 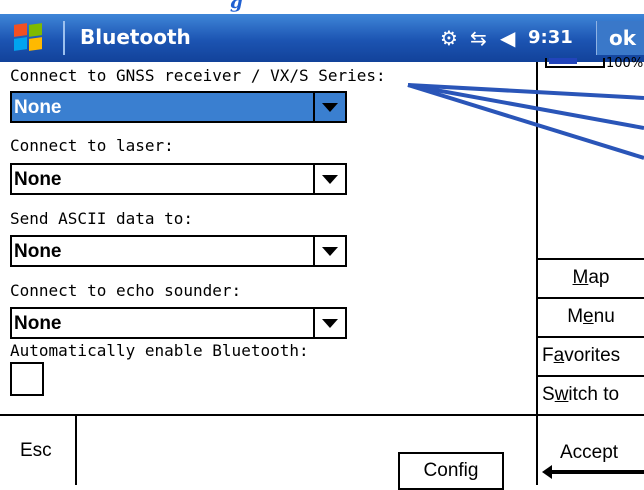 I want to click on accept-arrow-icon, so click(x=593, y=472).